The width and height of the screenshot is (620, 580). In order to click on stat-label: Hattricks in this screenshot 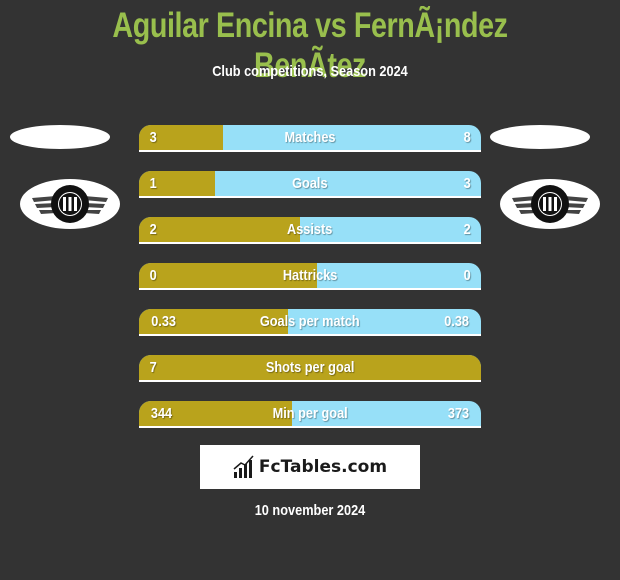, I will do `click(310, 275)`.